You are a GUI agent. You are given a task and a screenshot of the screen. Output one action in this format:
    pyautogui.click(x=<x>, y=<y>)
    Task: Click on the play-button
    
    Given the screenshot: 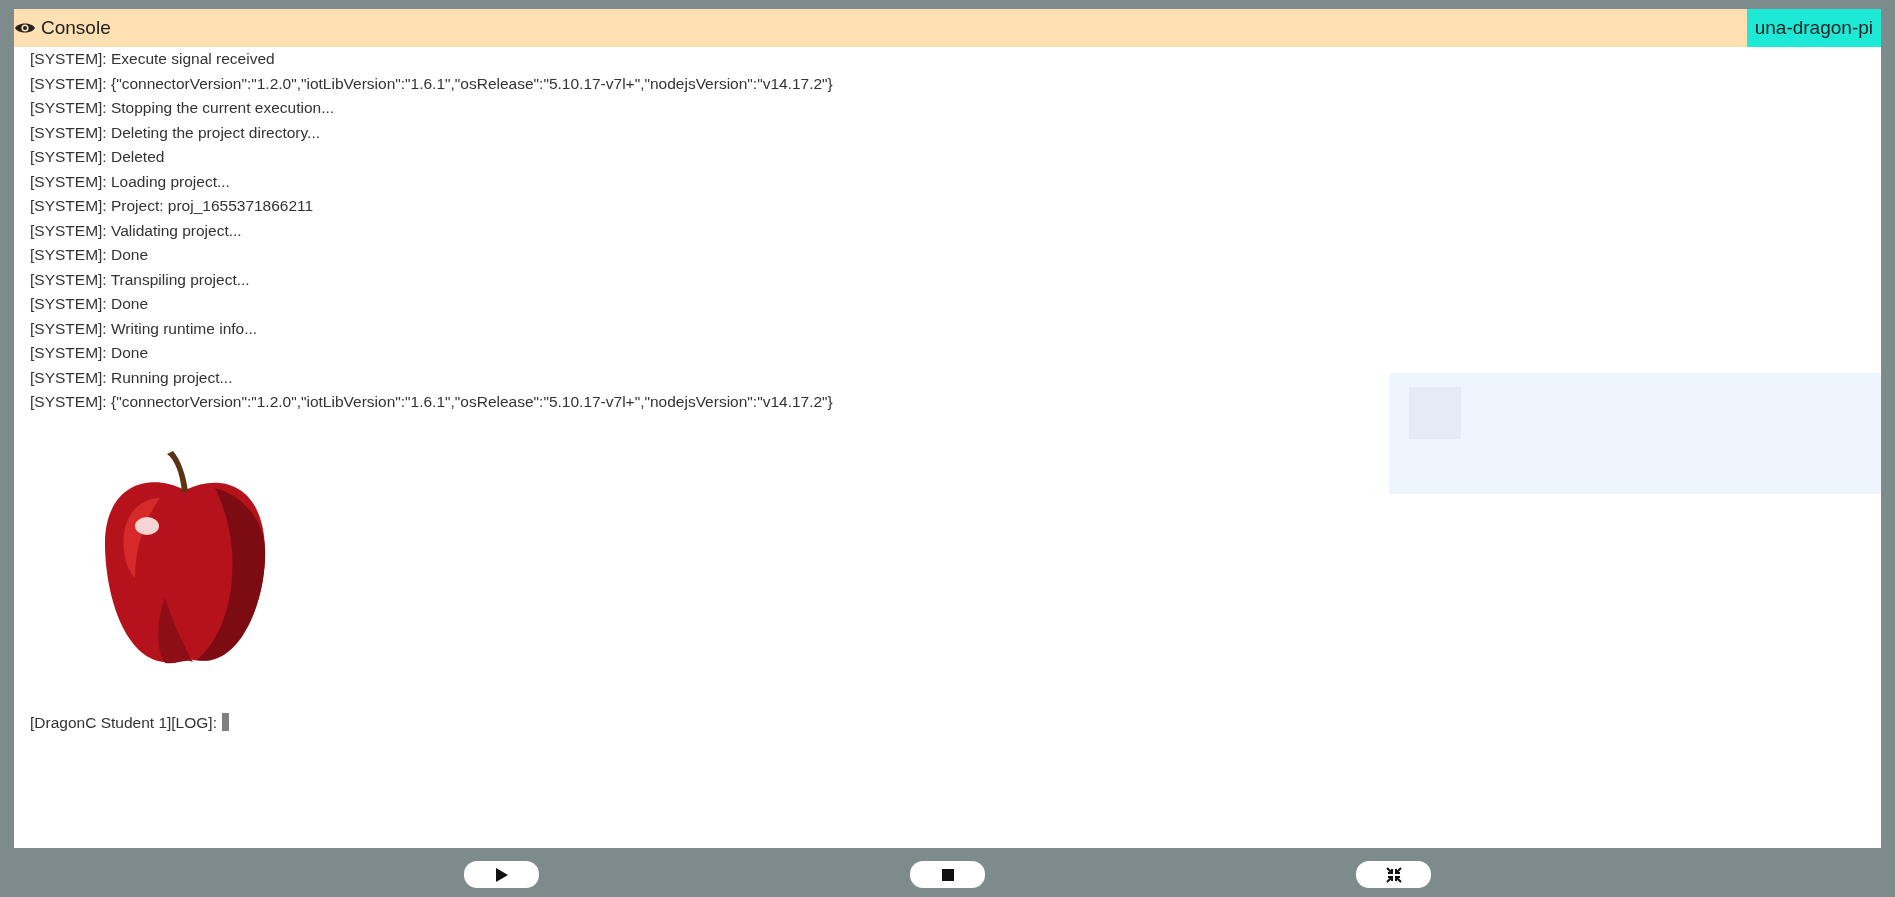 What is the action you would take?
    pyautogui.click(x=501, y=874)
    